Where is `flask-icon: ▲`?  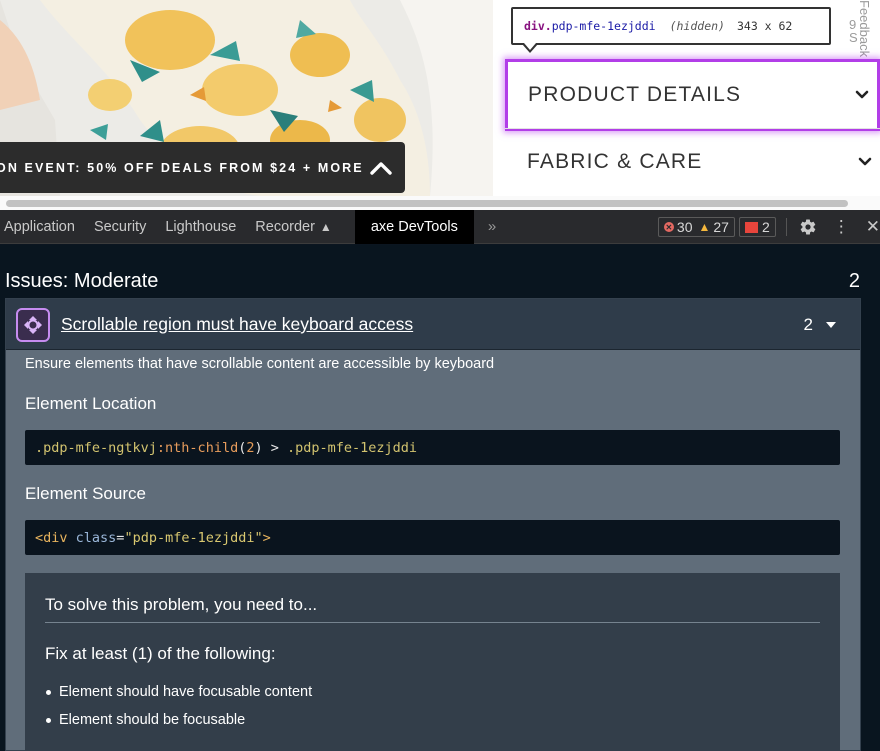
flask-icon: ▲ is located at coordinates (325, 226).